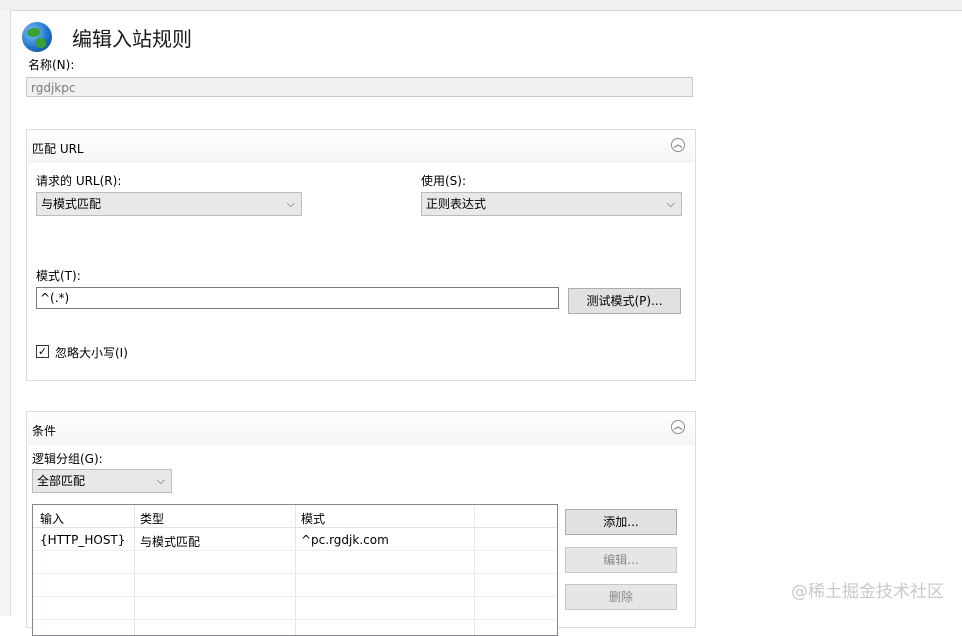 The width and height of the screenshot is (962, 636). I want to click on collapse-match-url-icon: ︿, so click(678, 145).